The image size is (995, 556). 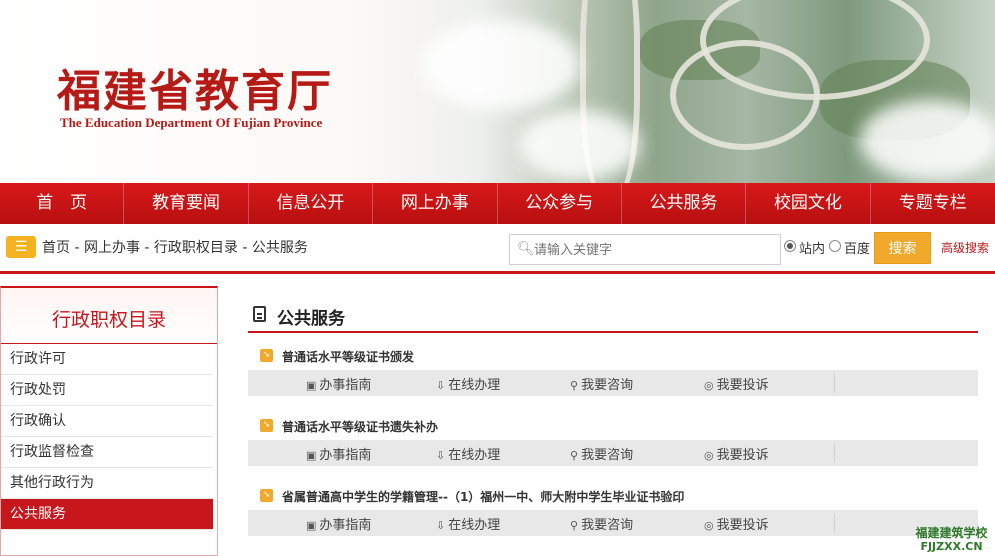 I want to click on entry-title-link: 省属普通高中学生的学籍管理--（1）福州一中、师大附中学生毕业证书验印, so click(x=483, y=496).